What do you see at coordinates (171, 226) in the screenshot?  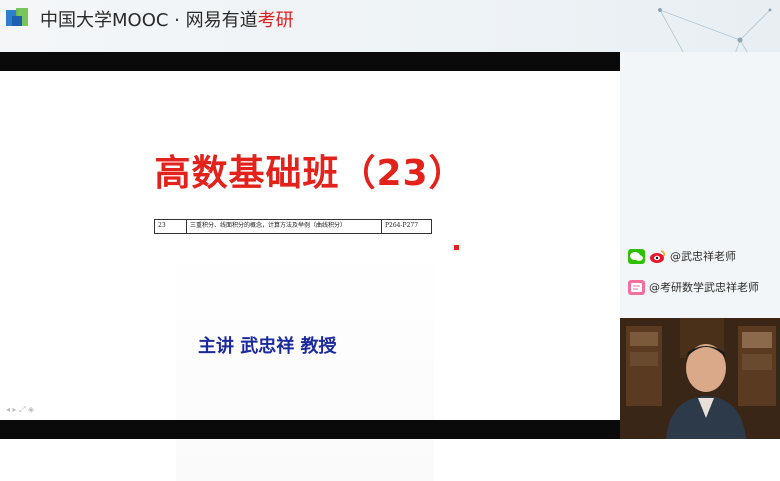 I see `table-cell-no: 23` at bounding box center [171, 226].